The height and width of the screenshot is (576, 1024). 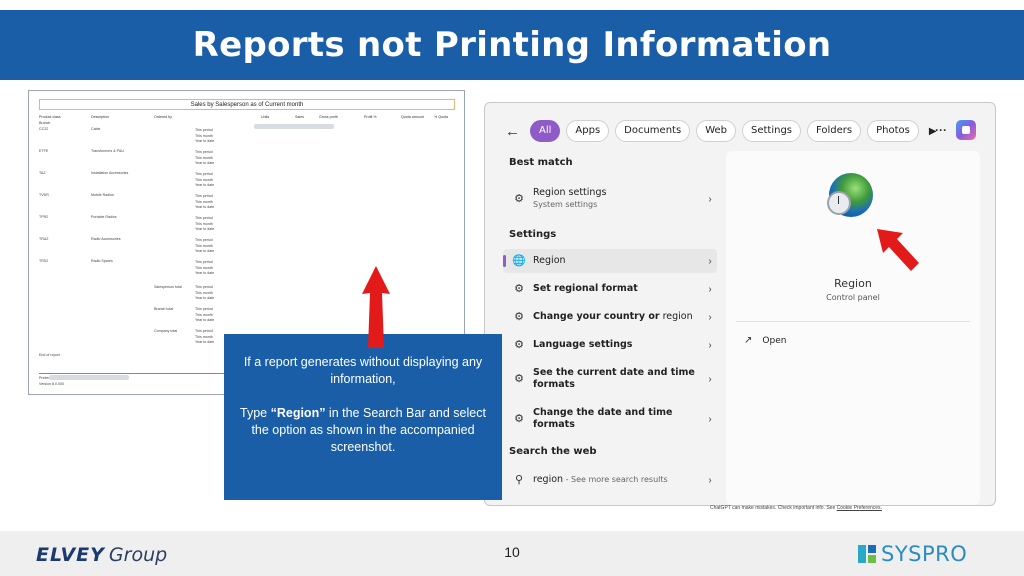 What do you see at coordinates (772, 131) in the screenshot?
I see `filter-settings: Settings` at bounding box center [772, 131].